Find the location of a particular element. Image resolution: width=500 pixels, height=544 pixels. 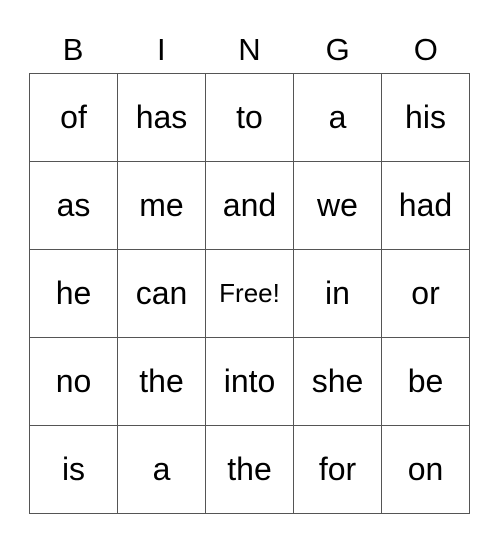

header-letter-o: O is located at coordinates (425, 49).